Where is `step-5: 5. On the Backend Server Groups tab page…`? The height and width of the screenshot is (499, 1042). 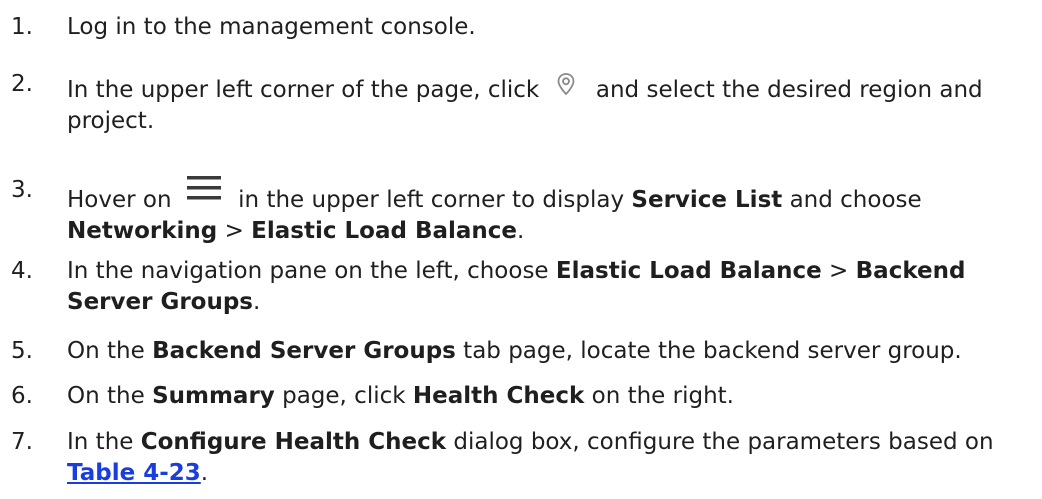 step-5: 5. On the Backend Server Groups tab page… is located at coordinates (521, 351).